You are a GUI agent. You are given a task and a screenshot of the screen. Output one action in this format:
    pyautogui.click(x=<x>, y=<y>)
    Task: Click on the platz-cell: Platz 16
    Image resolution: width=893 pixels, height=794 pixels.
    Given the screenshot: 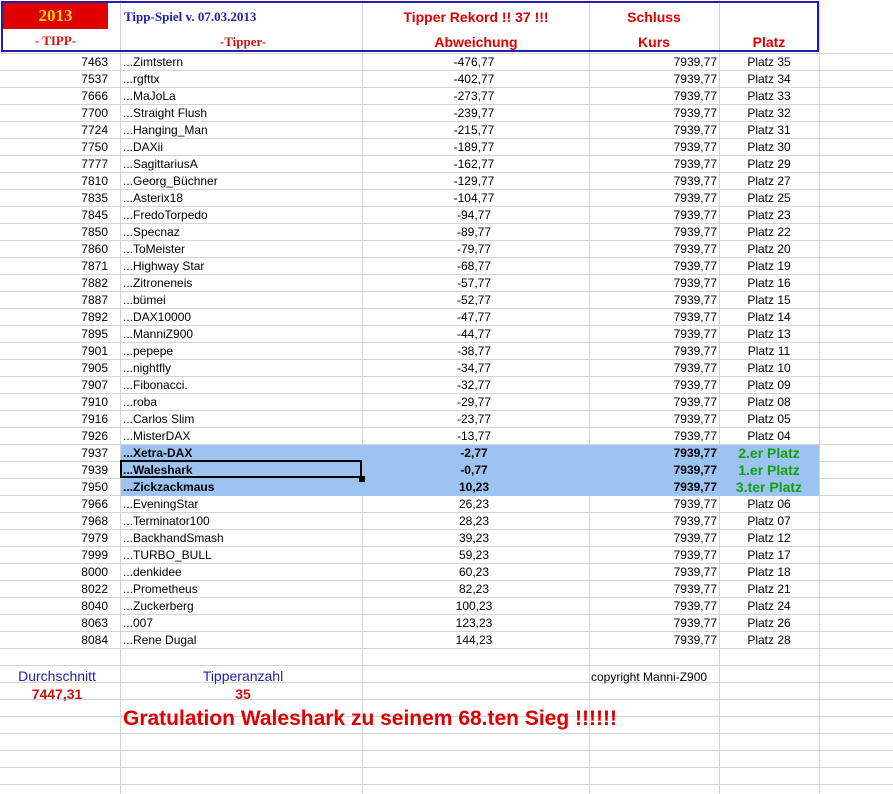 What is the action you would take?
    pyautogui.click(x=769, y=283)
    